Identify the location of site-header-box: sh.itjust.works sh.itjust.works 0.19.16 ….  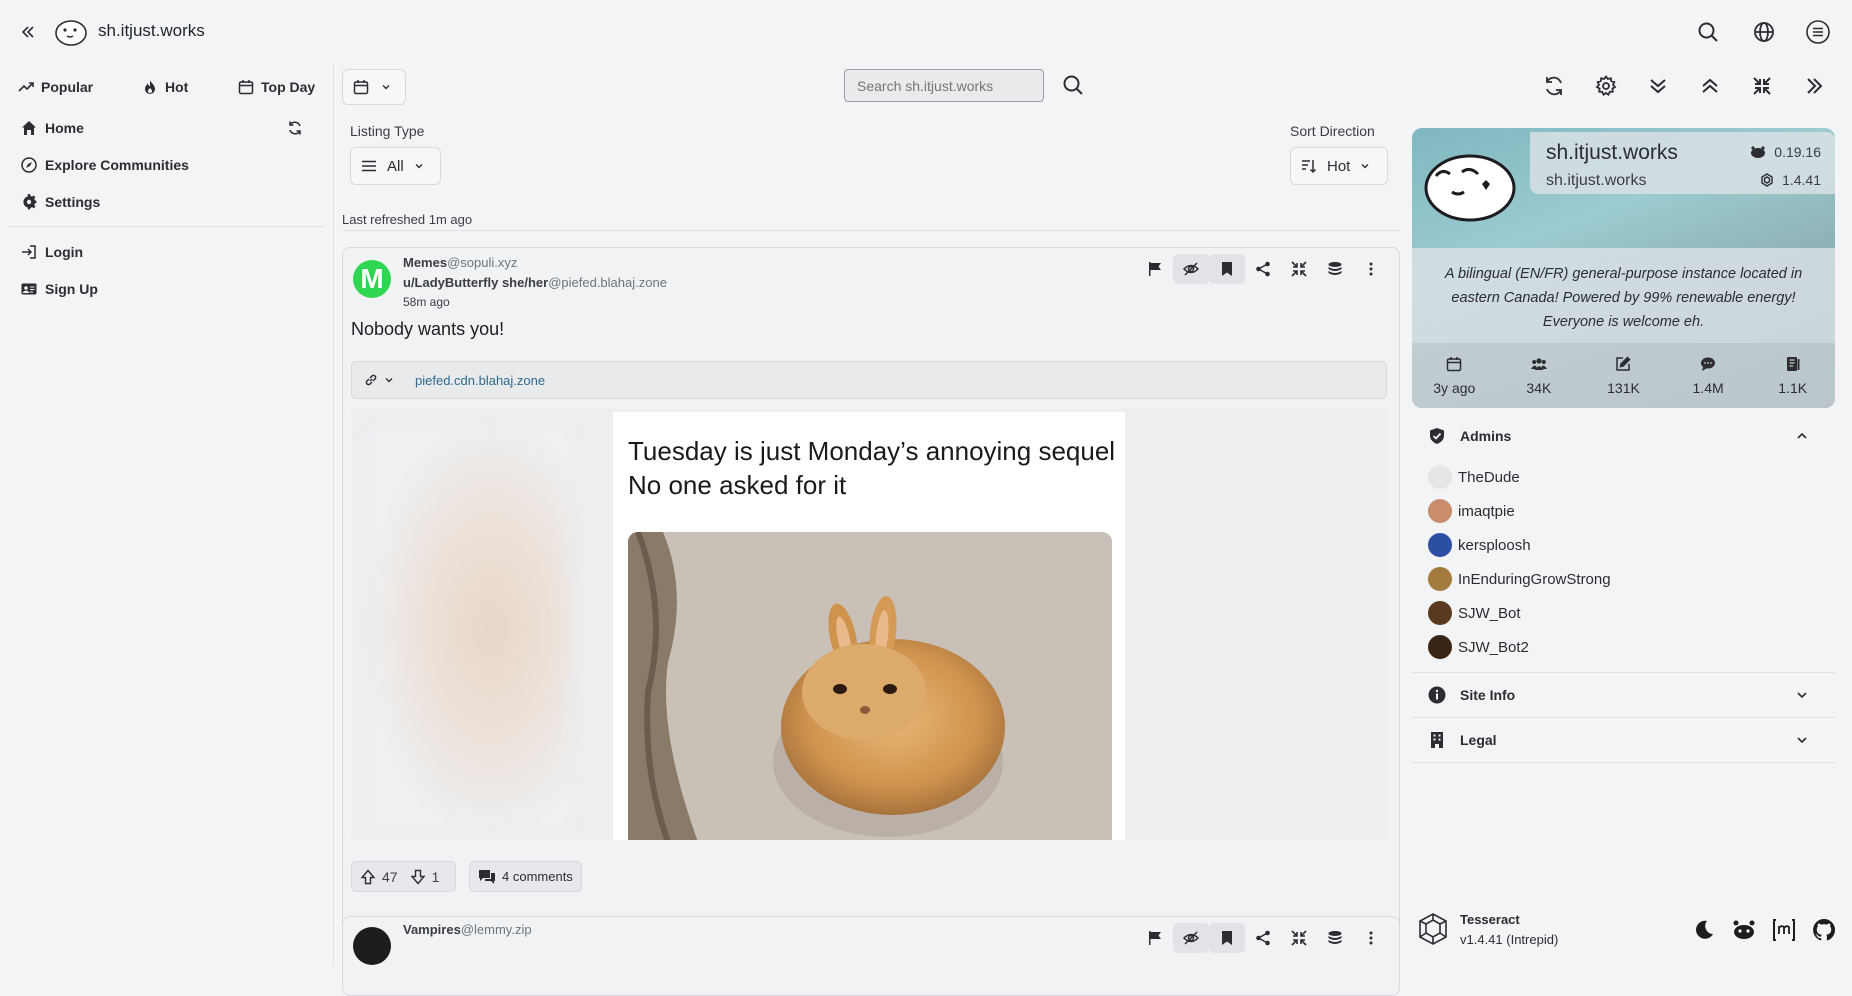
(1682, 163).